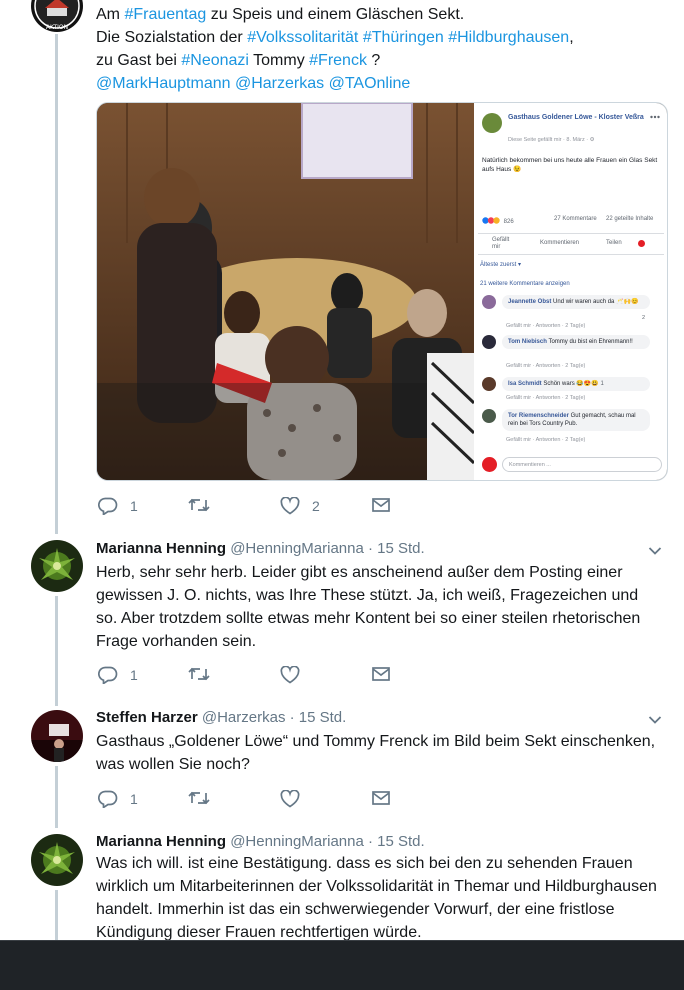 Image resolution: width=684 pixels, height=990 pixels. I want to click on shares-count: 22 geteilte Inhalte, so click(630, 219).